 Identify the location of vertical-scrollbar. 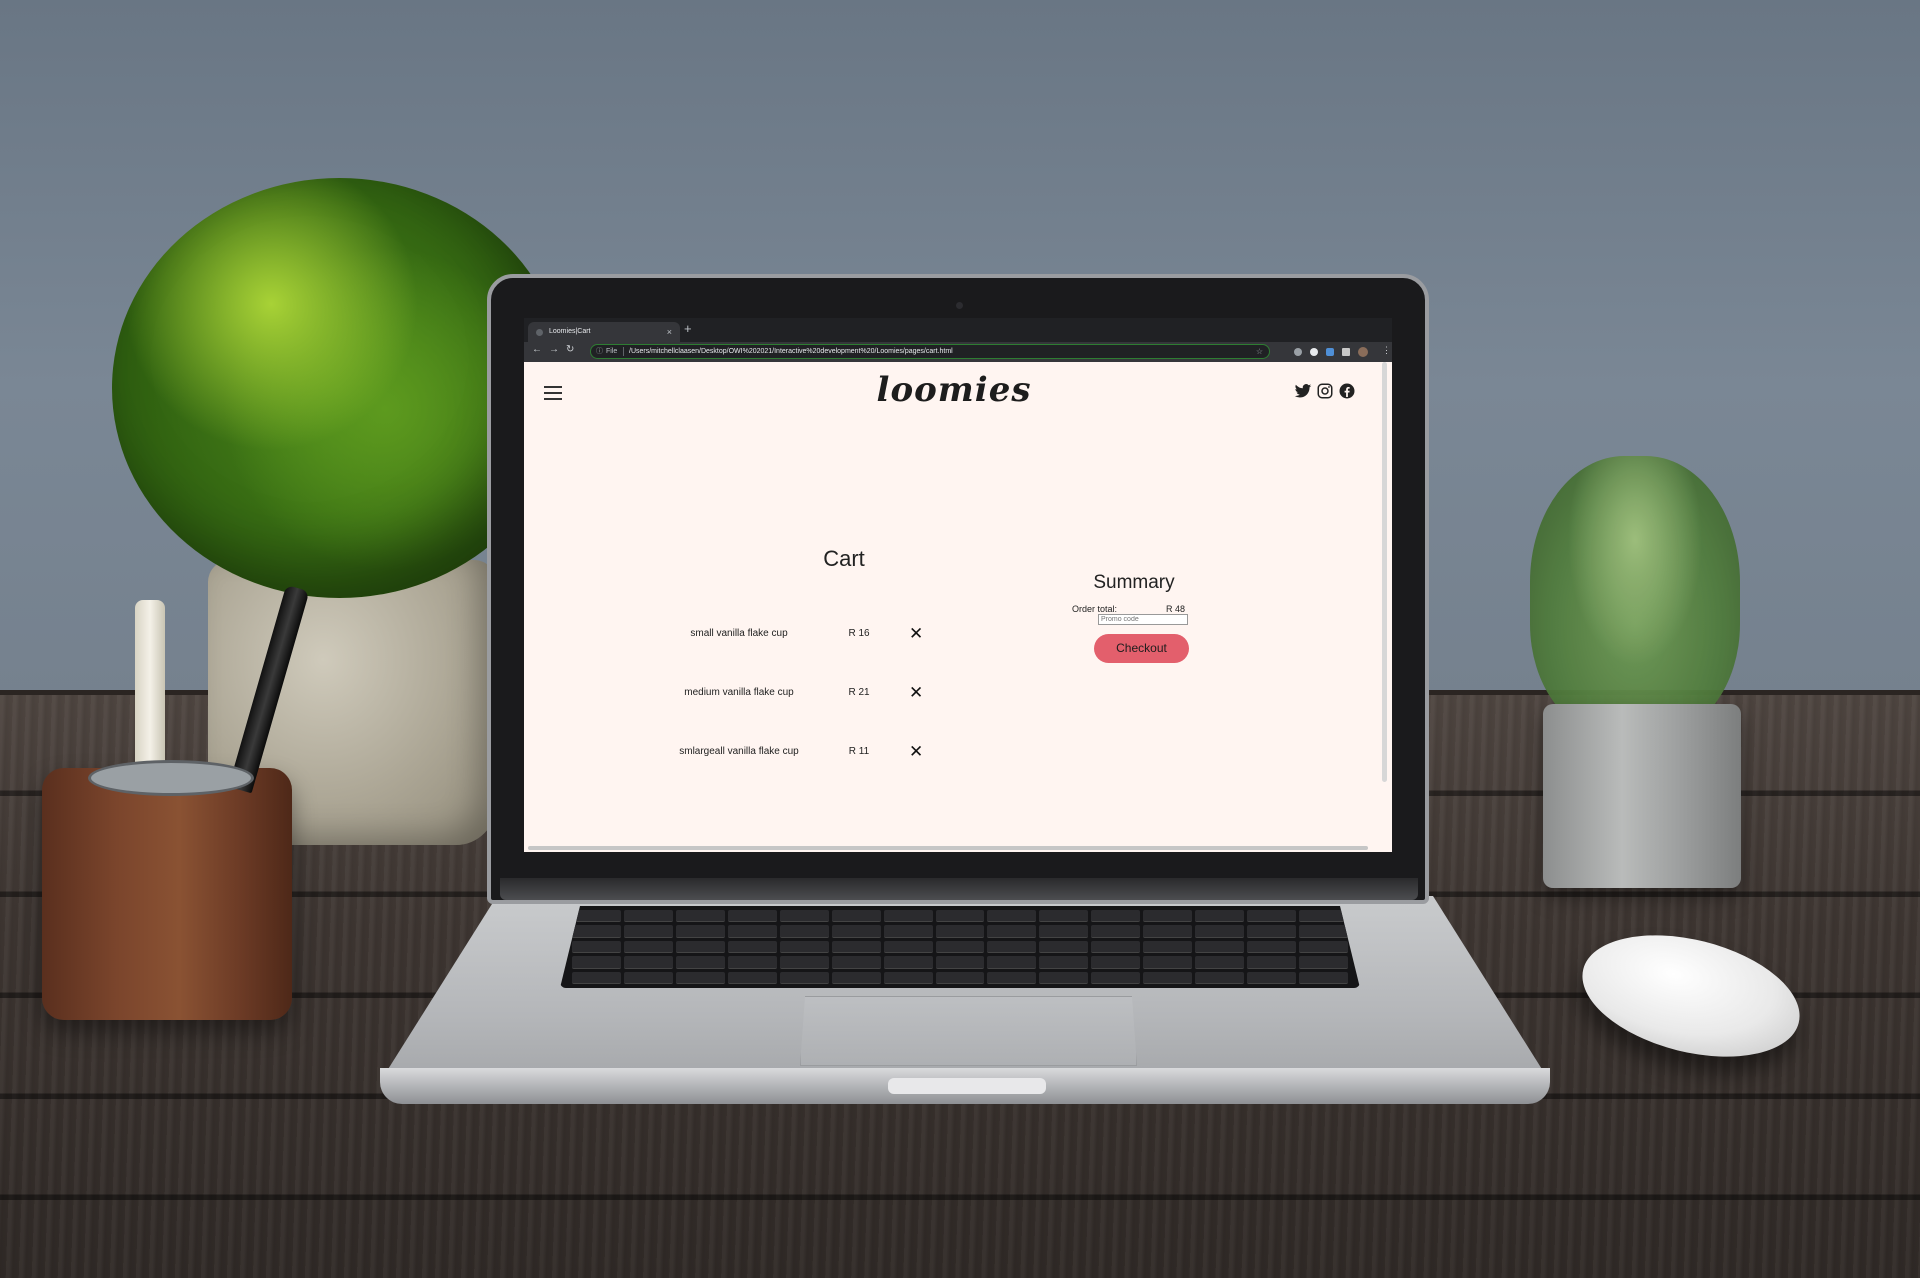
(1384, 572).